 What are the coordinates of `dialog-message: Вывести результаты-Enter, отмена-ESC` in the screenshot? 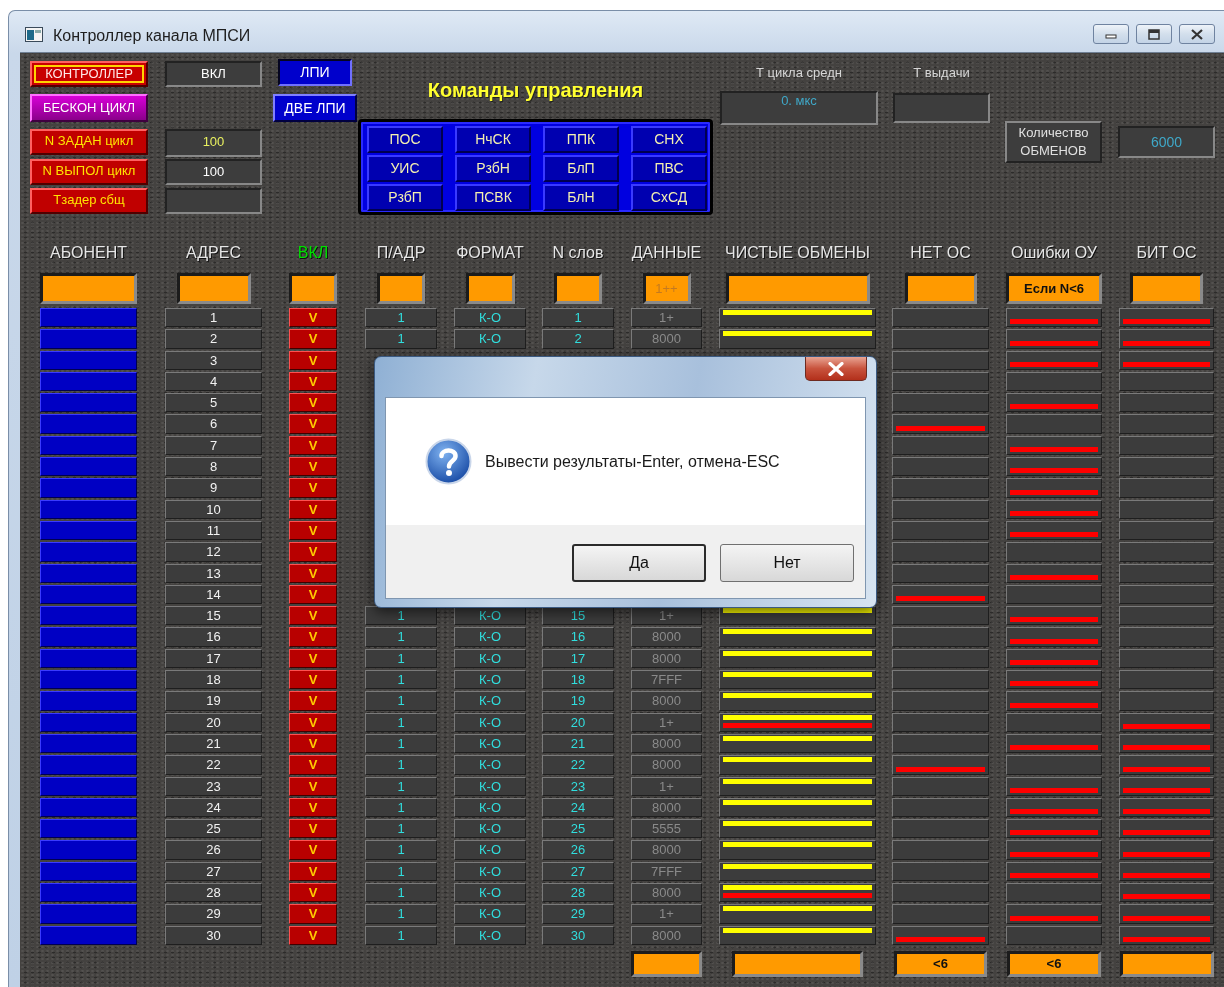 It's located at (632, 461).